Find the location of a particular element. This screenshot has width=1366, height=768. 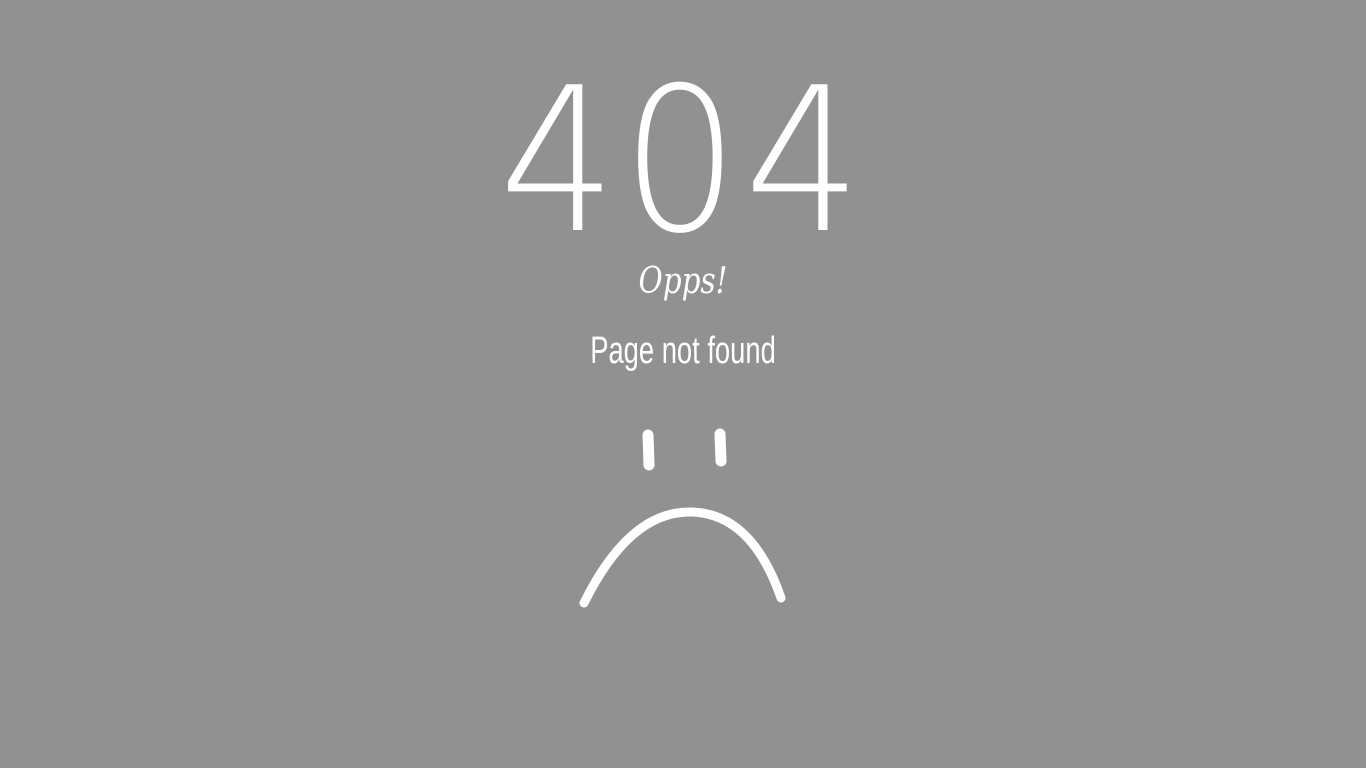

error-code: 404 is located at coordinates (683, 161).